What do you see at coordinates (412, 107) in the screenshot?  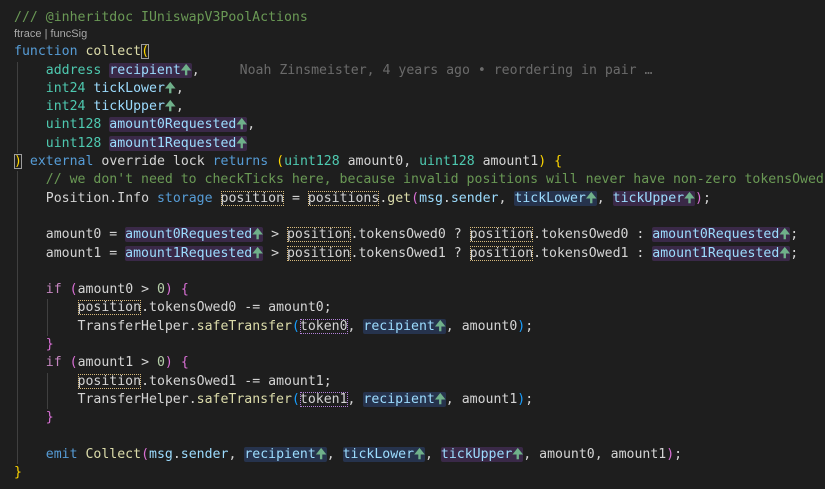 I see `code-line: int24 tickUpper🠉,` at bounding box center [412, 107].